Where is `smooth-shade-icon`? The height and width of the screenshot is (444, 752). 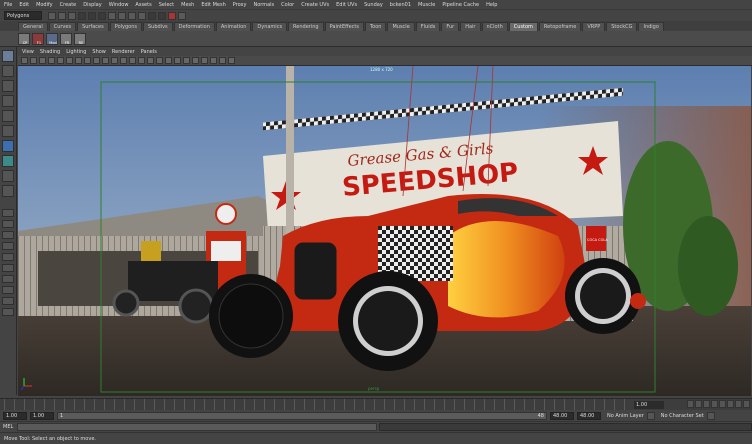
smooth-shade-icon is located at coordinates (141, 60).